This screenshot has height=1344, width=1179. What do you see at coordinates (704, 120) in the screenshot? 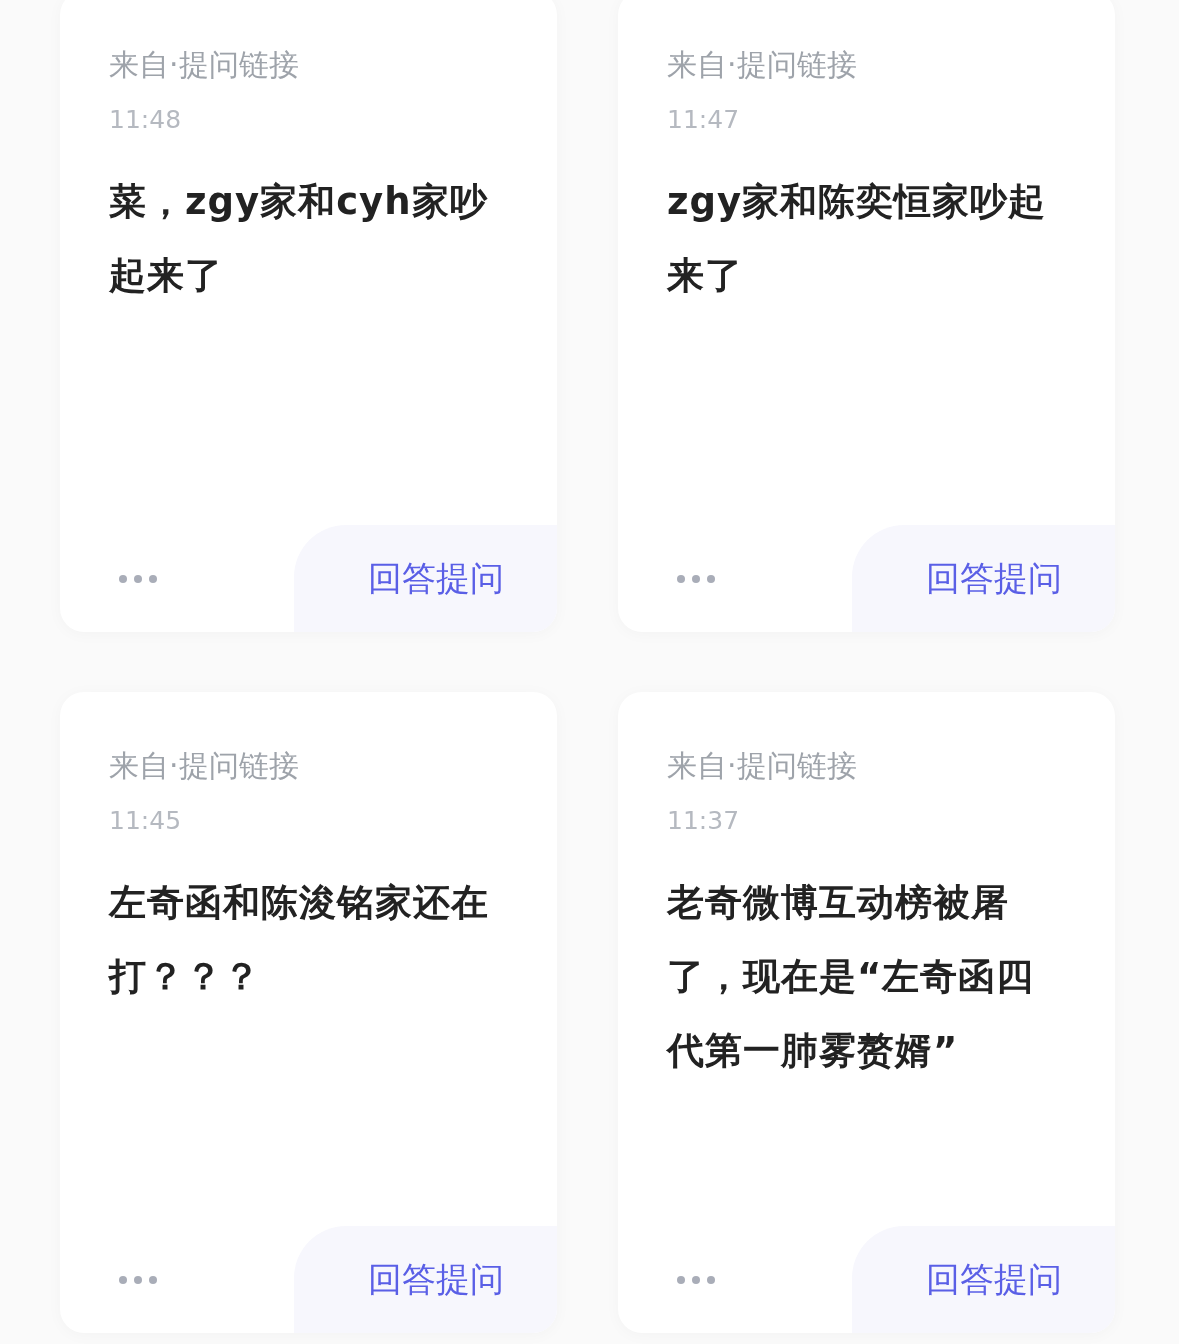
I see `timestamp: 11:47` at bounding box center [704, 120].